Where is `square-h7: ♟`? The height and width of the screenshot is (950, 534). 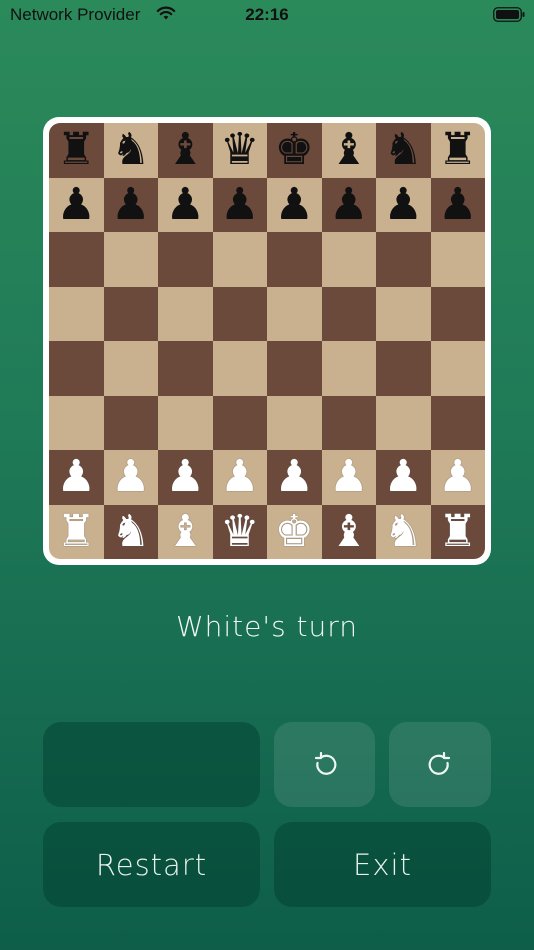
square-h7: ♟ is located at coordinates (457, 204).